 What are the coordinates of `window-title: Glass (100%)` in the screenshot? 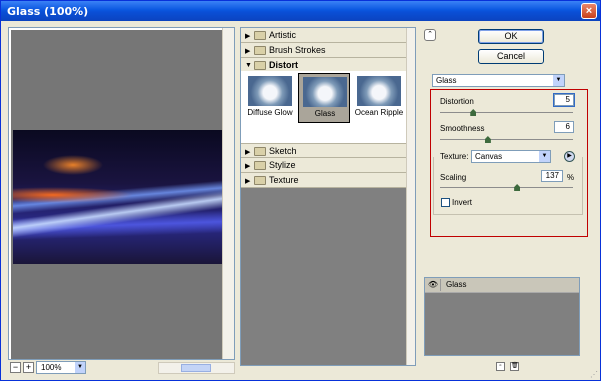 It's located at (48, 11).